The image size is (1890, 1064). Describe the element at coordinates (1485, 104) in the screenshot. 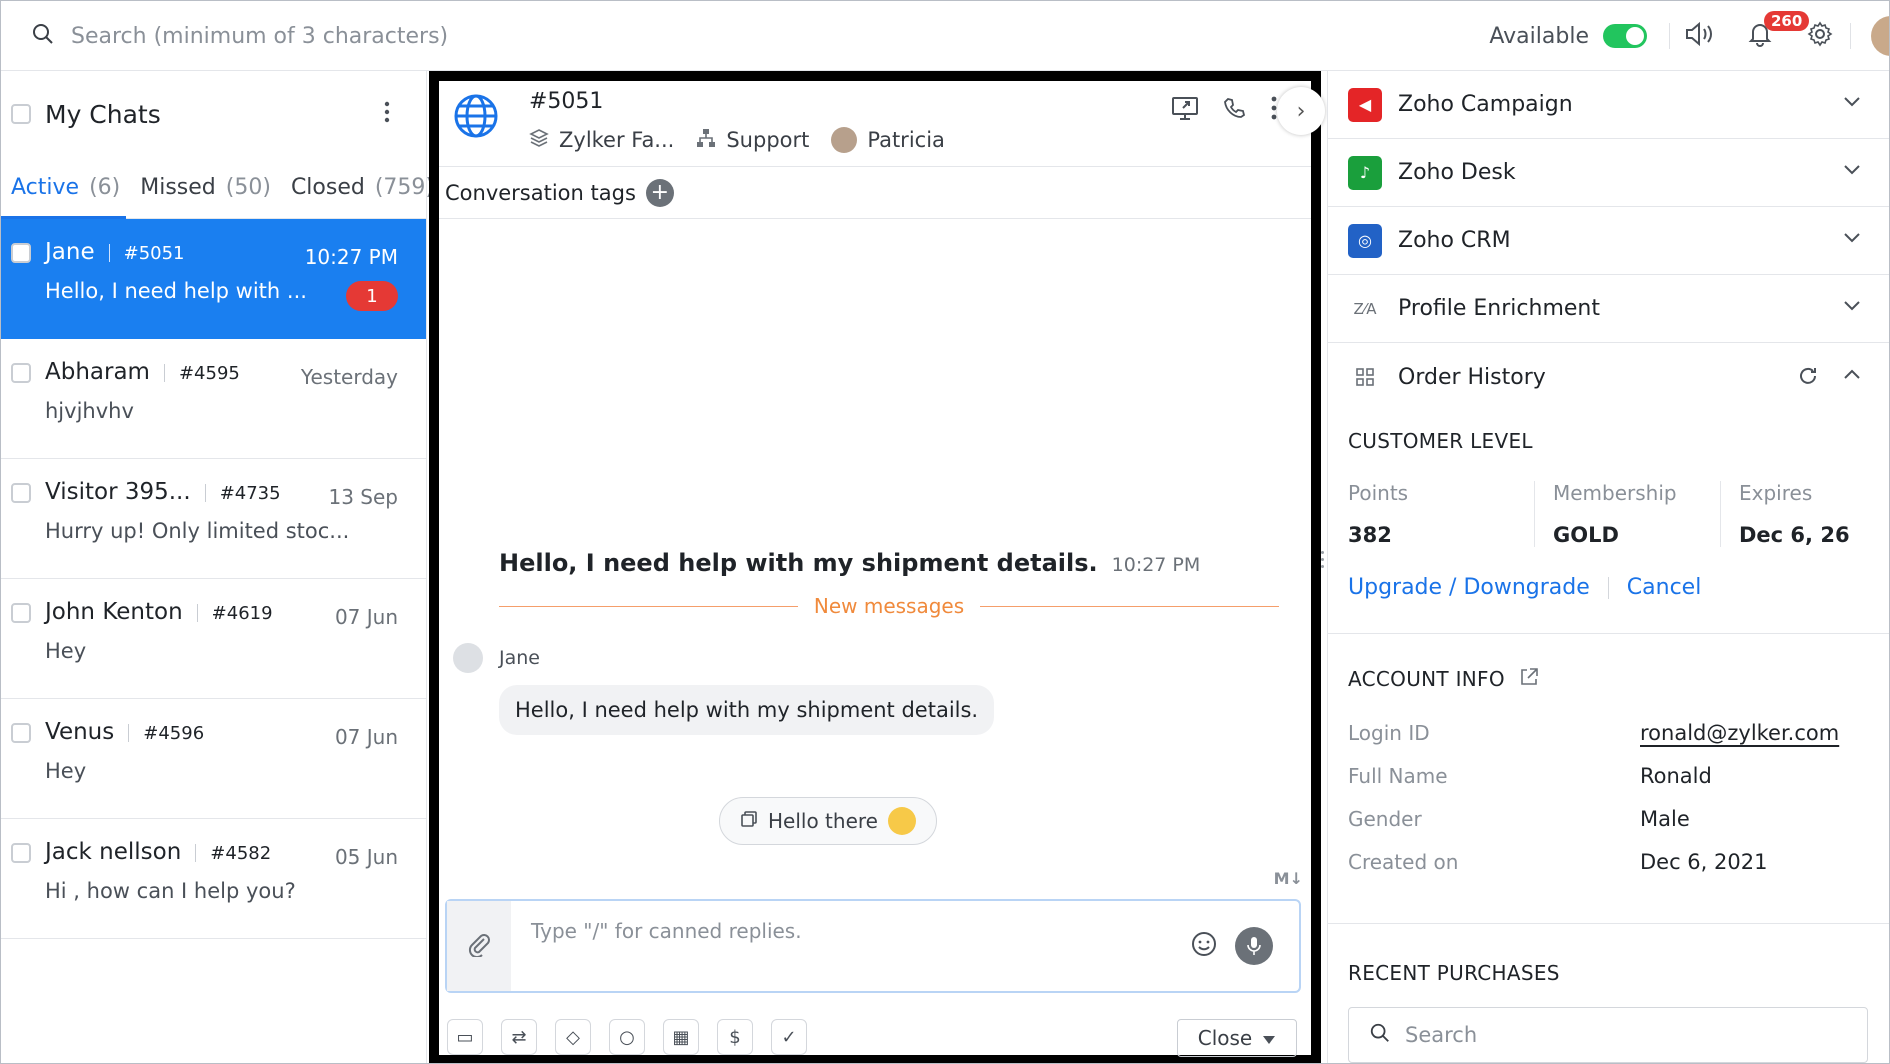

I see `section-label: Zoho Campaign` at that location.